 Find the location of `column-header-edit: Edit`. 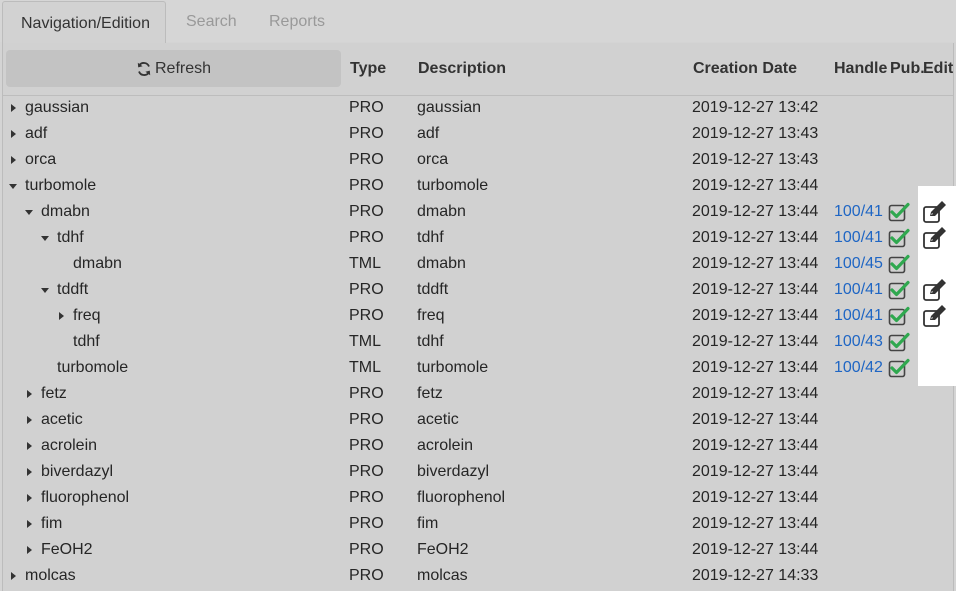

column-header-edit: Edit is located at coordinates (938, 69).